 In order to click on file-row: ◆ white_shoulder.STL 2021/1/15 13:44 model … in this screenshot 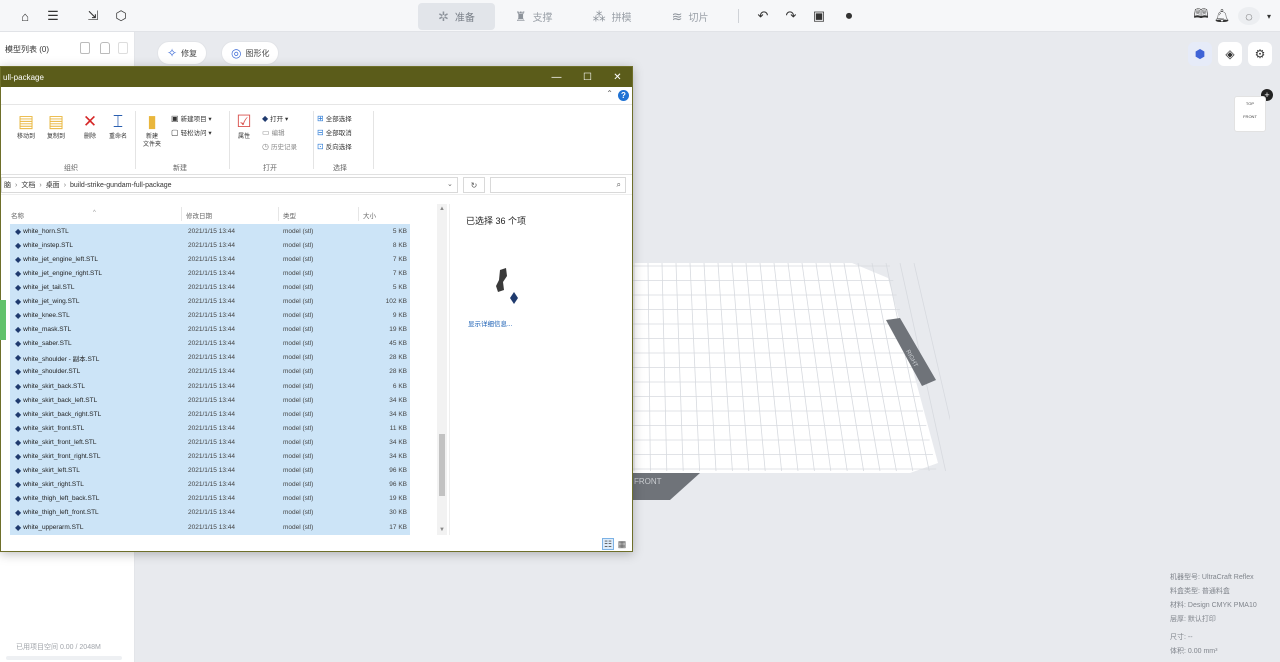, I will do `click(210, 372)`.